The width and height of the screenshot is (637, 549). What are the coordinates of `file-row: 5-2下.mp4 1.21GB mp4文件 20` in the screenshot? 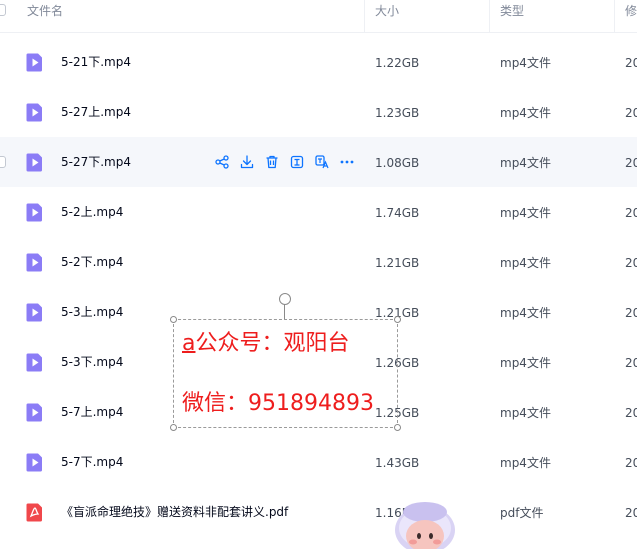 It's located at (318, 262).